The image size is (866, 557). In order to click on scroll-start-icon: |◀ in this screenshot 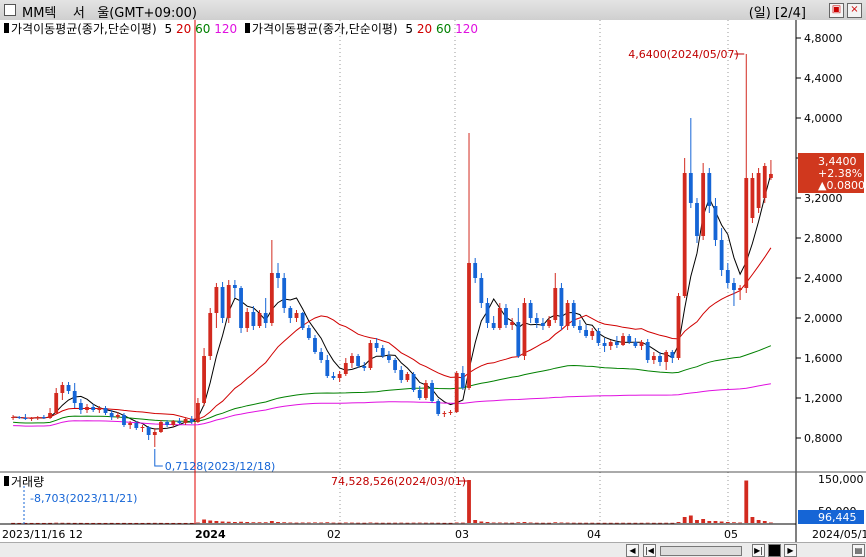, I will do `click(649, 550)`.